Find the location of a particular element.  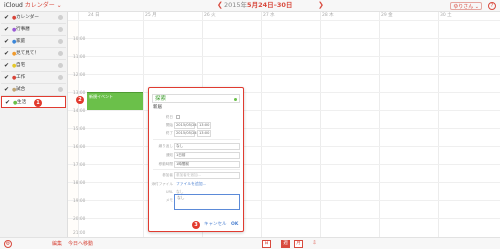

start-time-field: 13:00 is located at coordinates (204, 125).